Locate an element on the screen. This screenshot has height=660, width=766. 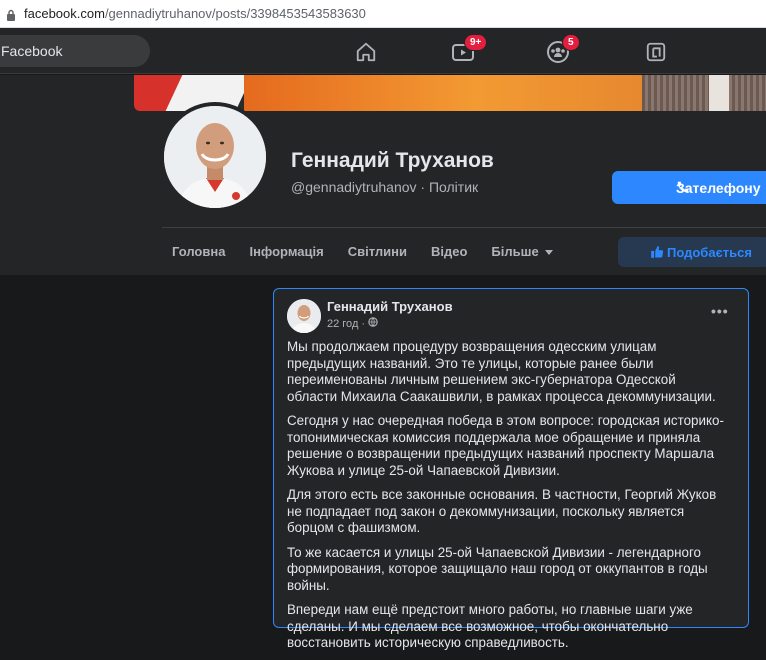
top-navigation: Facebook 9+ 5 is located at coordinates (383, 51).